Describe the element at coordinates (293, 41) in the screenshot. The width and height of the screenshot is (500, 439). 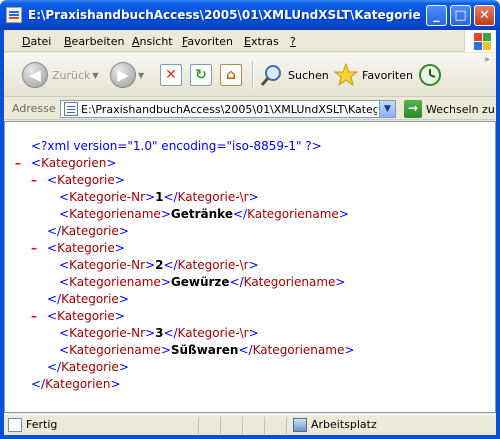
I see `menu-help: ?` at that location.